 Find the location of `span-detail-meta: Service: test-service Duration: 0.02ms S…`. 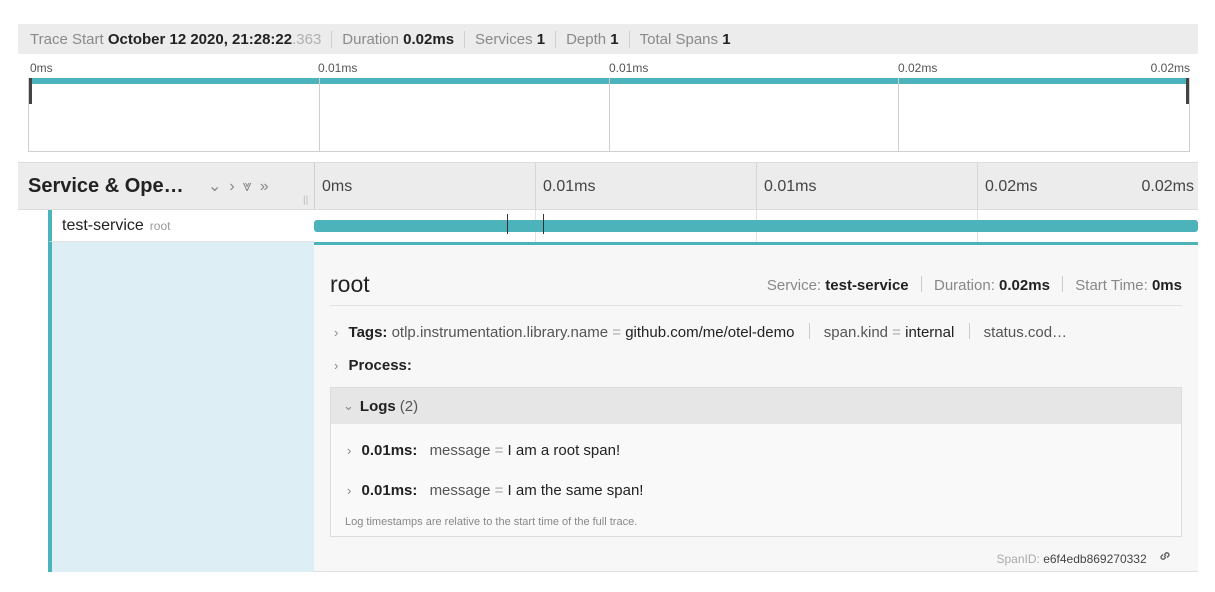

span-detail-meta: Service: test-service Duration: 0.02ms S… is located at coordinates (974, 285).